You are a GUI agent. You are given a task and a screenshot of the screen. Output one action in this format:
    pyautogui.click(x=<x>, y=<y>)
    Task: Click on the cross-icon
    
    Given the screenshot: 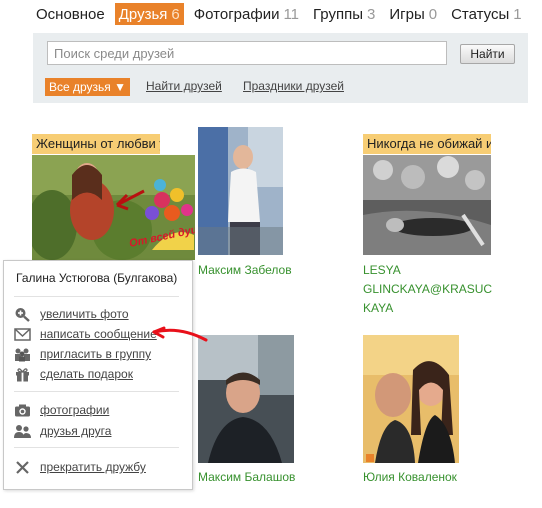 What is the action you would take?
    pyautogui.click(x=22, y=467)
    